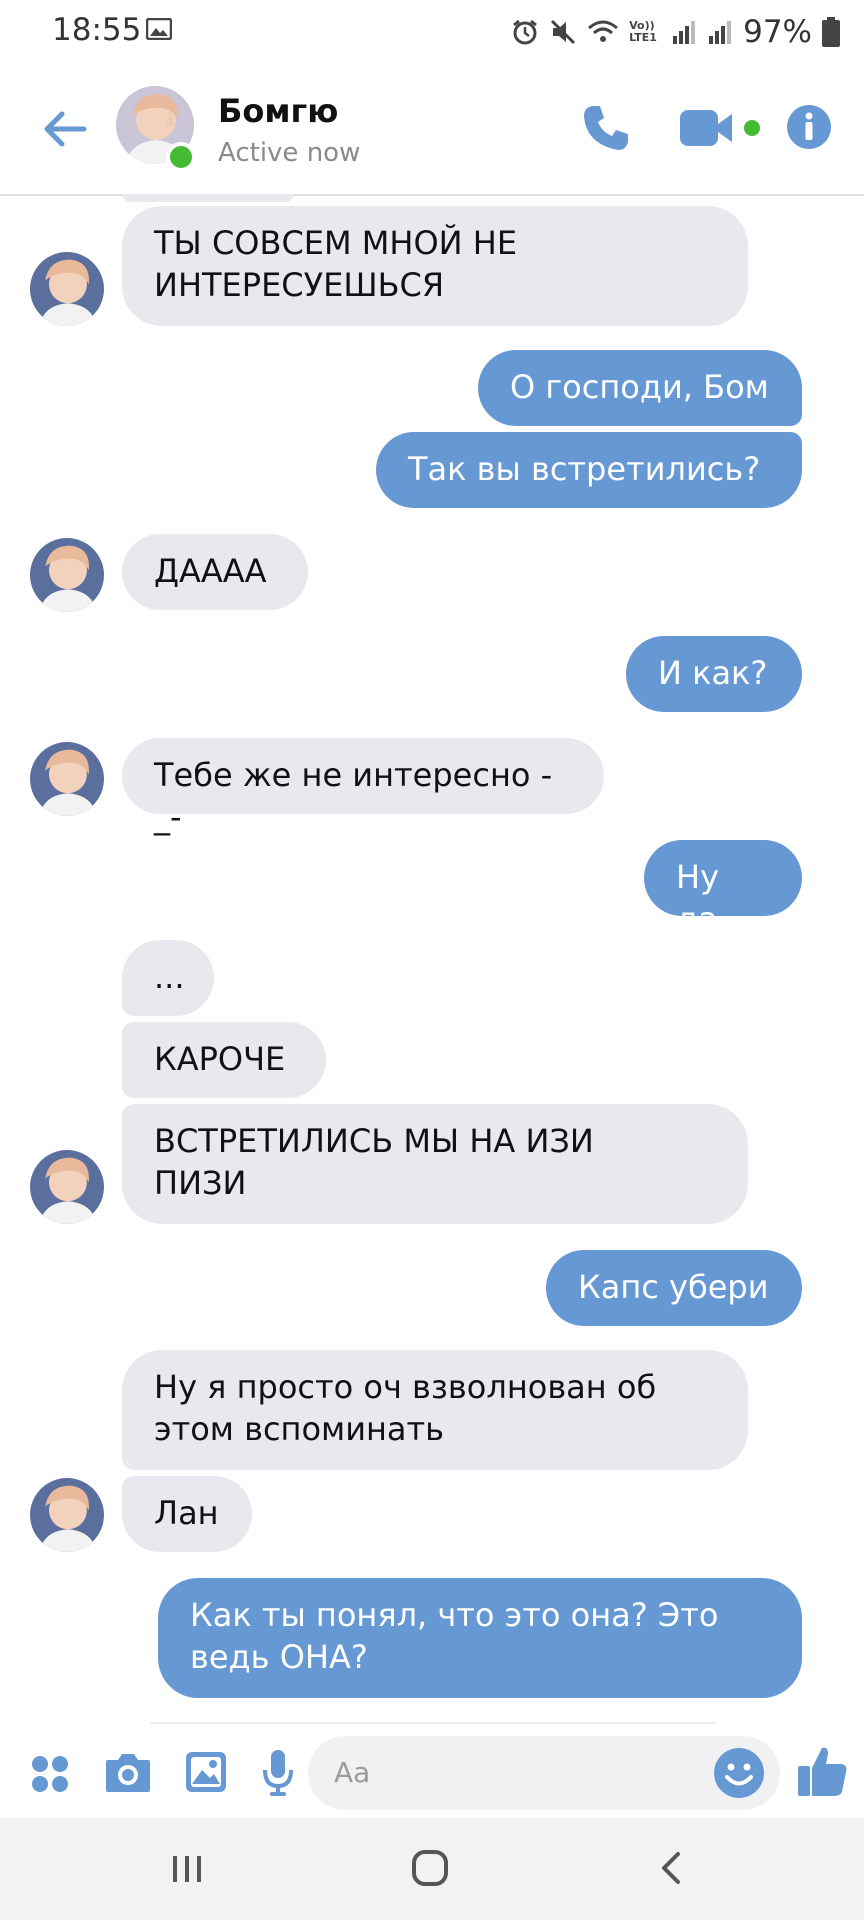 Image resolution: width=864 pixels, height=1920 pixels. I want to click on message-bubble: ТЫ СОВСЕМ МНОЙ НЕ ИНТЕРЕСУЕШЬСЯ, so click(435, 266).